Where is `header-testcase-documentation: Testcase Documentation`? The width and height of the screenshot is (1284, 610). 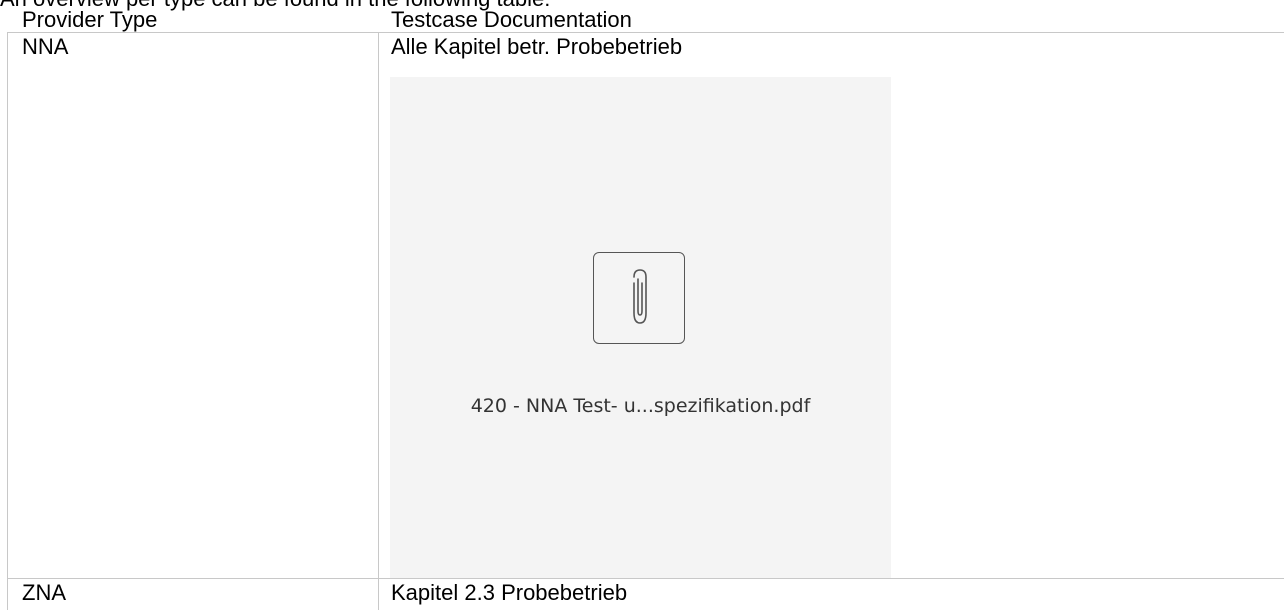
header-testcase-documentation: Testcase Documentation is located at coordinates (511, 19).